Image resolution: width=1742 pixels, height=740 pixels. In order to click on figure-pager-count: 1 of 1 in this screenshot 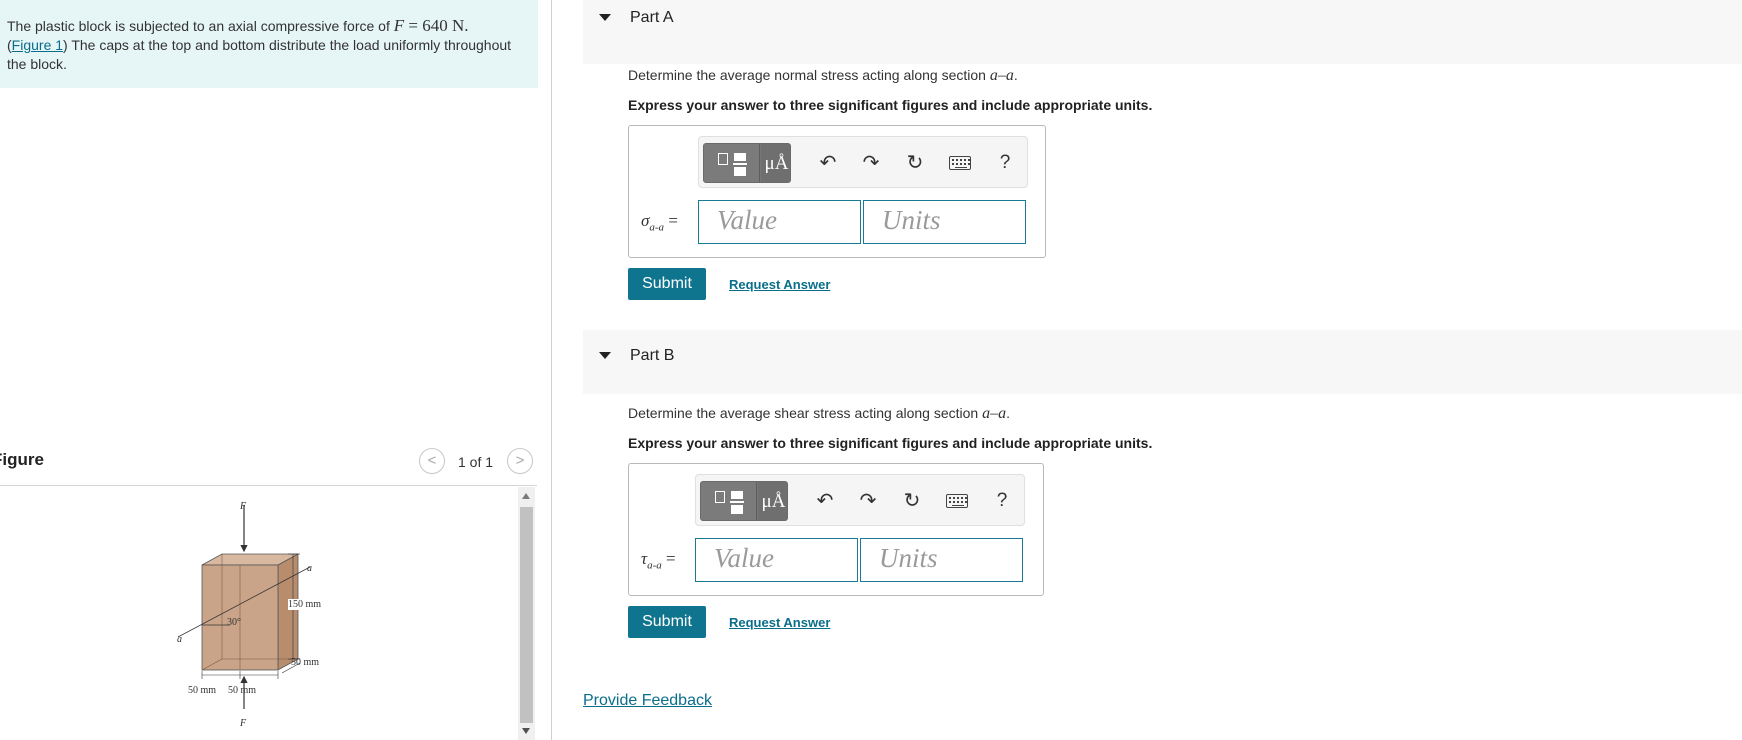, I will do `click(476, 462)`.